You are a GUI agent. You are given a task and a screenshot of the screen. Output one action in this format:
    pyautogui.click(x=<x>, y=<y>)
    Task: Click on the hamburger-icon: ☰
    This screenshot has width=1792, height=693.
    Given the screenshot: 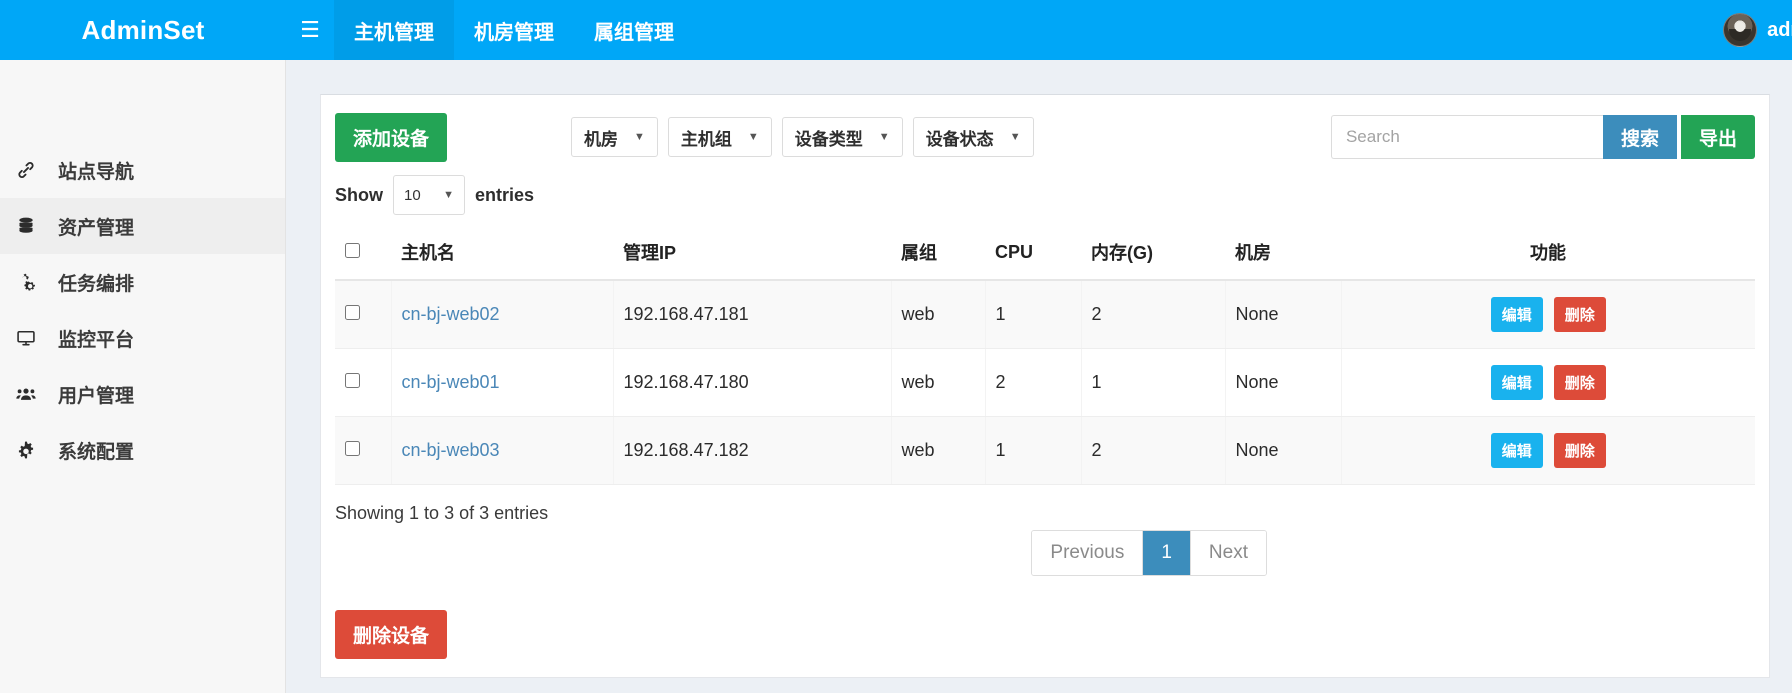 What is the action you would take?
    pyautogui.click(x=310, y=30)
    